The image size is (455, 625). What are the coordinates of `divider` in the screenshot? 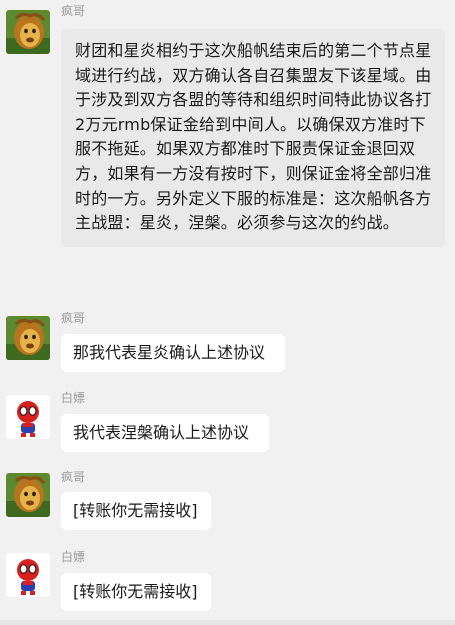 It's located at (227, 622).